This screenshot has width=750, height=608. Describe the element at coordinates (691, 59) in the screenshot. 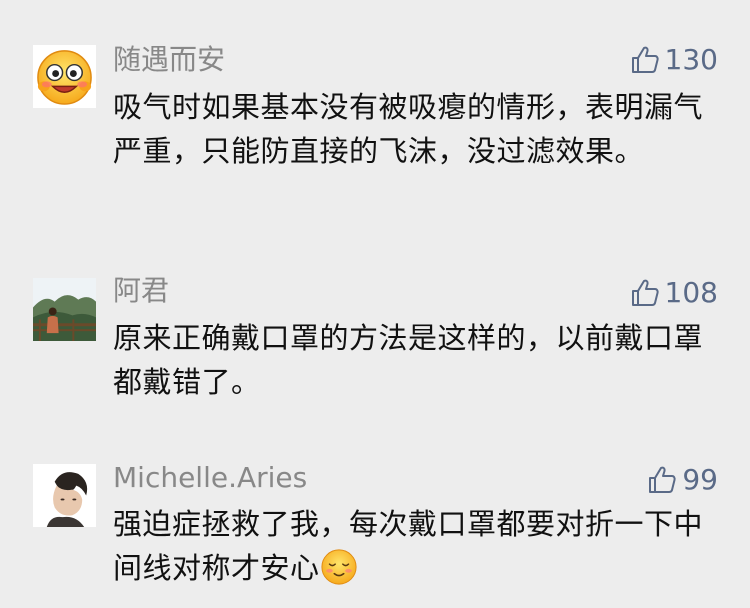

I see `like-count: 130` at that location.